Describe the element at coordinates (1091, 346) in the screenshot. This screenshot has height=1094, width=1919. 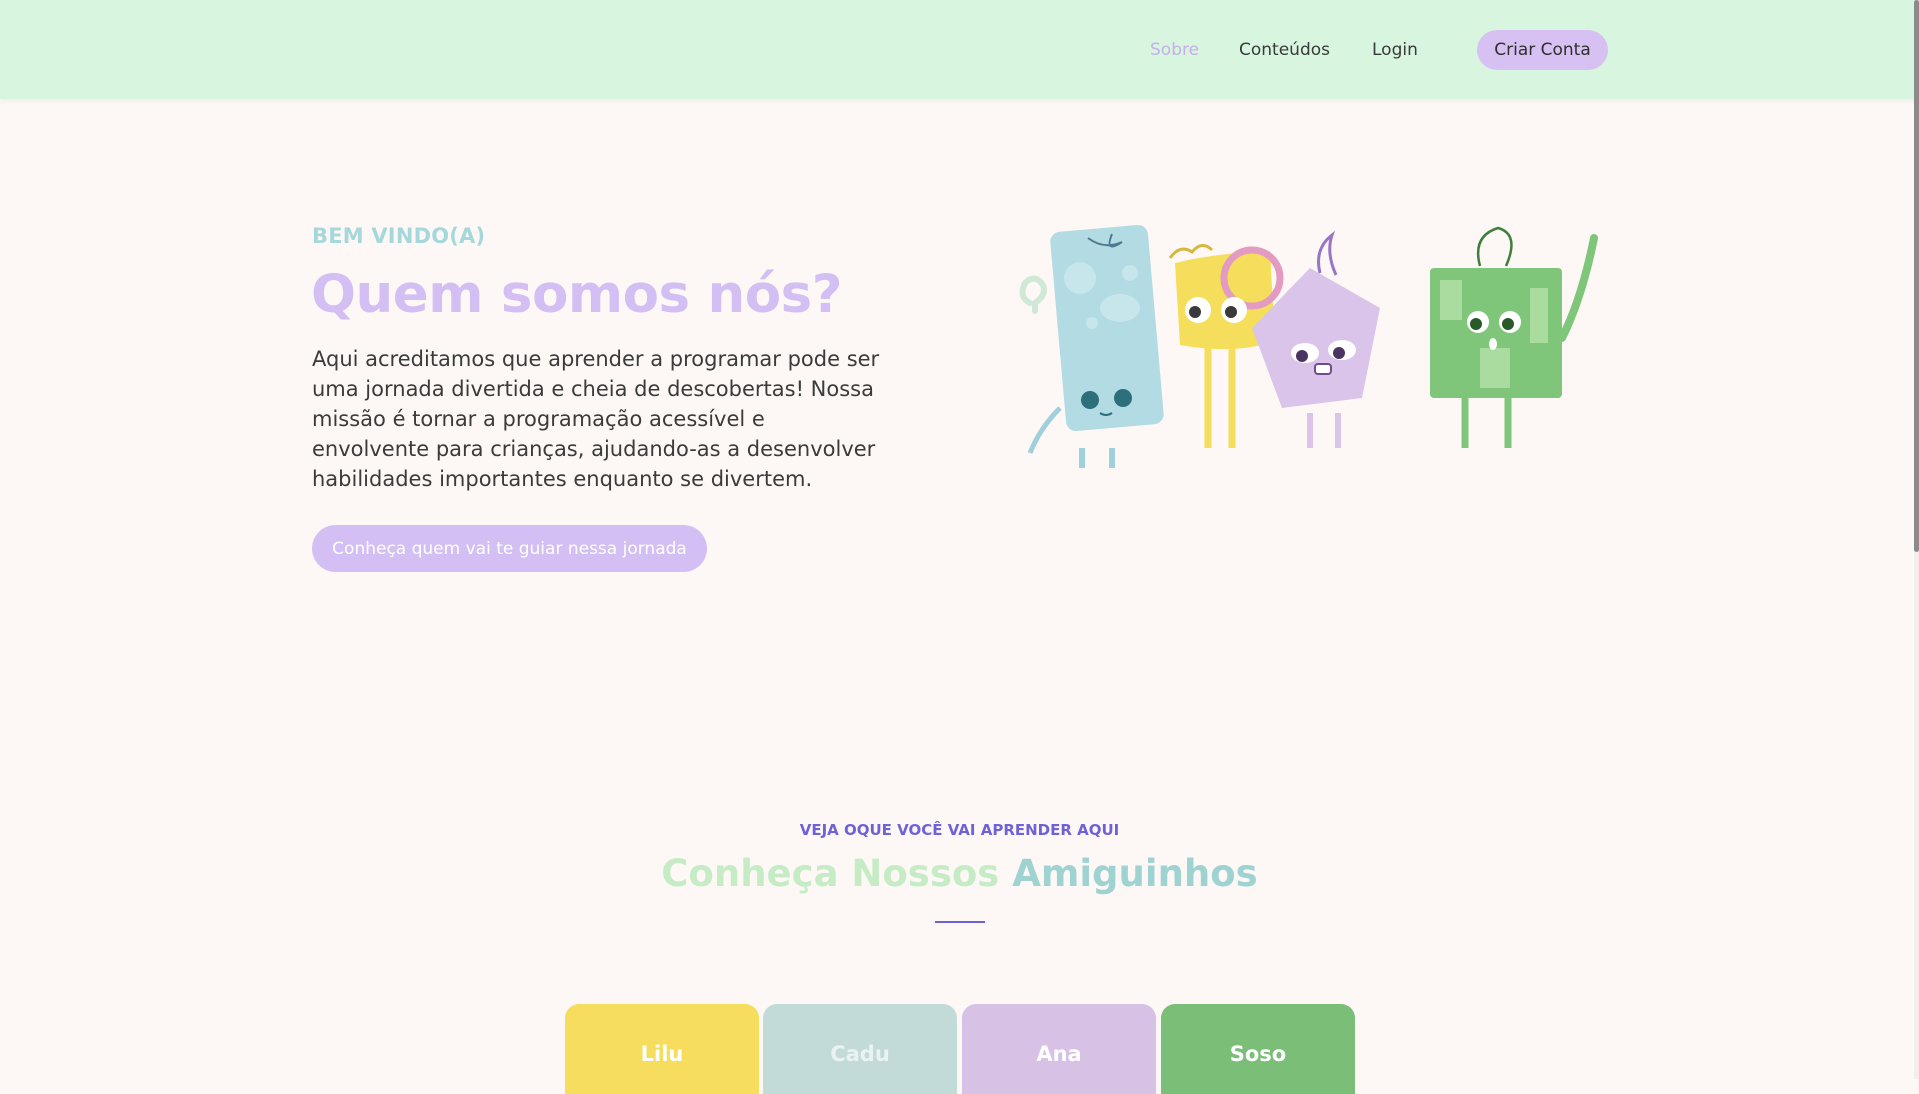
I see `blue-mascot-illustration` at that location.